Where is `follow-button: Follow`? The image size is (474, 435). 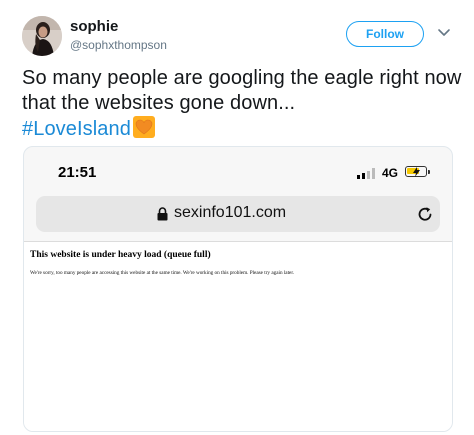 follow-button: Follow is located at coordinates (385, 34).